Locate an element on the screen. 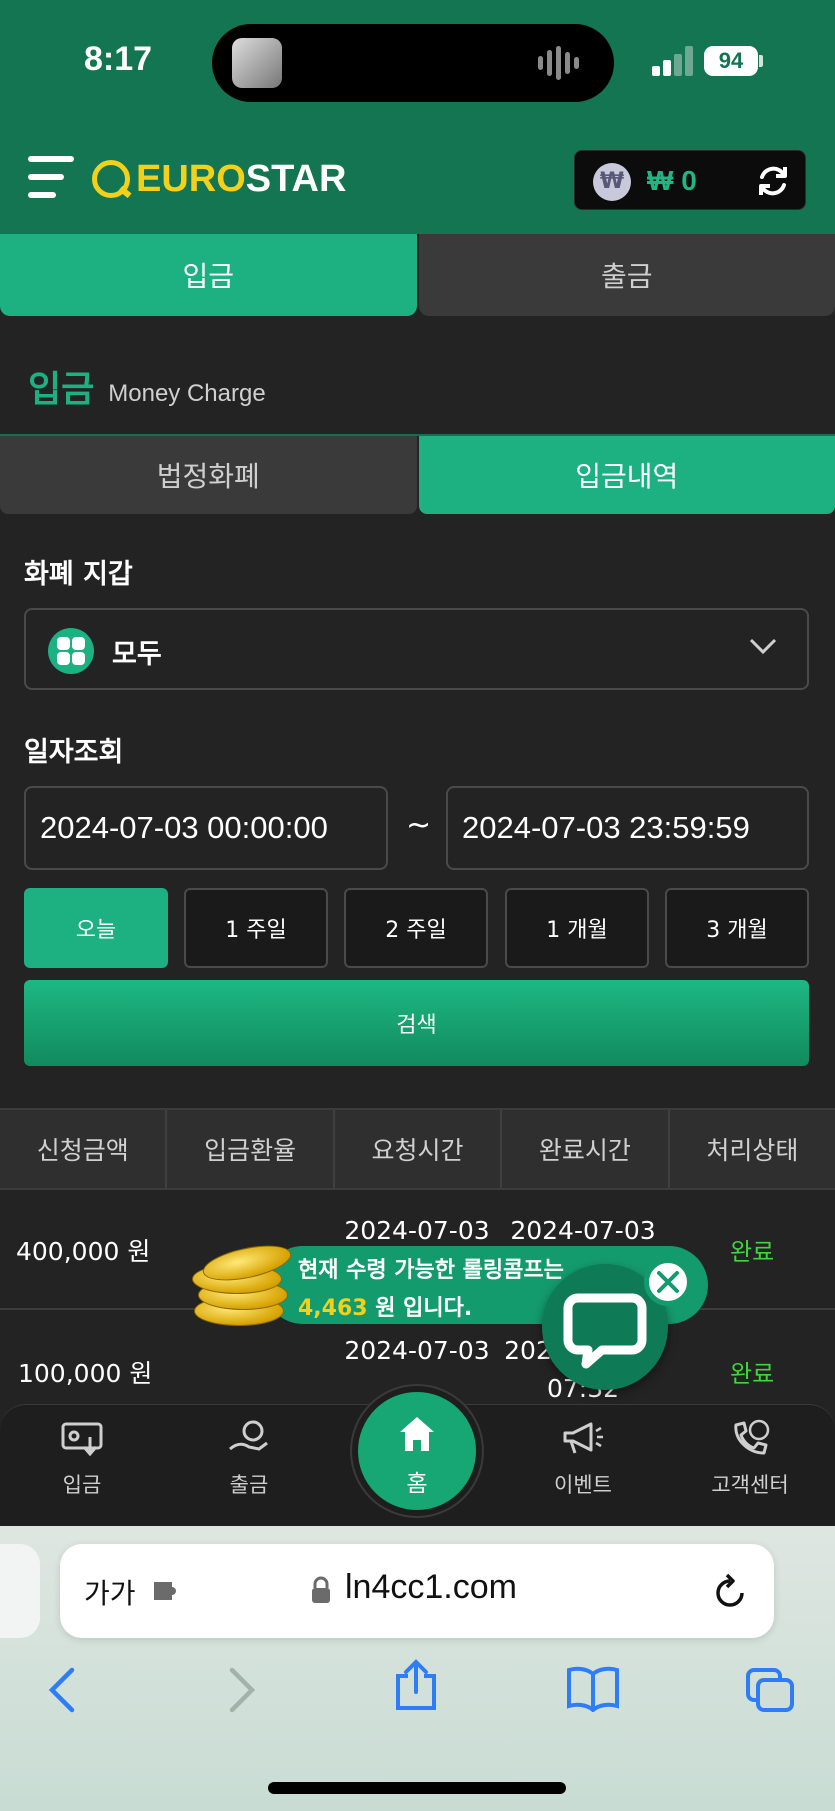 Image resolution: width=835 pixels, height=1811 pixels. lock-icon is located at coordinates (321, 1589).